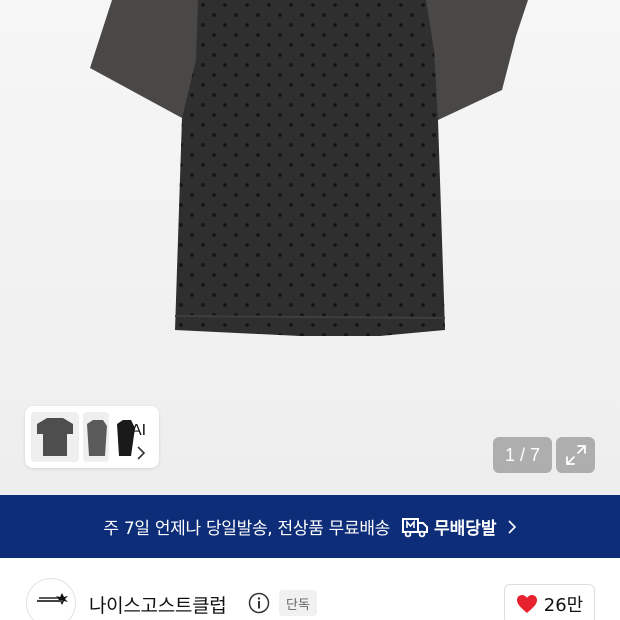 The height and width of the screenshot is (620, 620). Describe the element at coordinates (158, 604) in the screenshot. I see `store-name: 나이스고스트클럽` at that location.